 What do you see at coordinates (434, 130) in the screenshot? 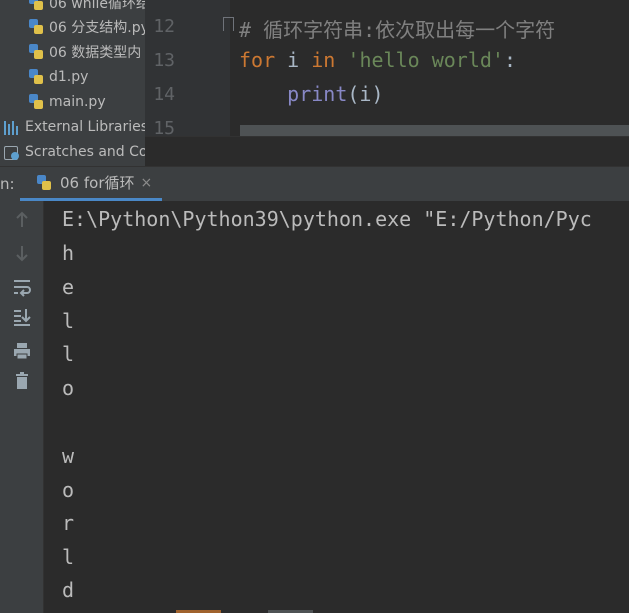
I see `editor-horizontal-scrollbar` at bounding box center [434, 130].